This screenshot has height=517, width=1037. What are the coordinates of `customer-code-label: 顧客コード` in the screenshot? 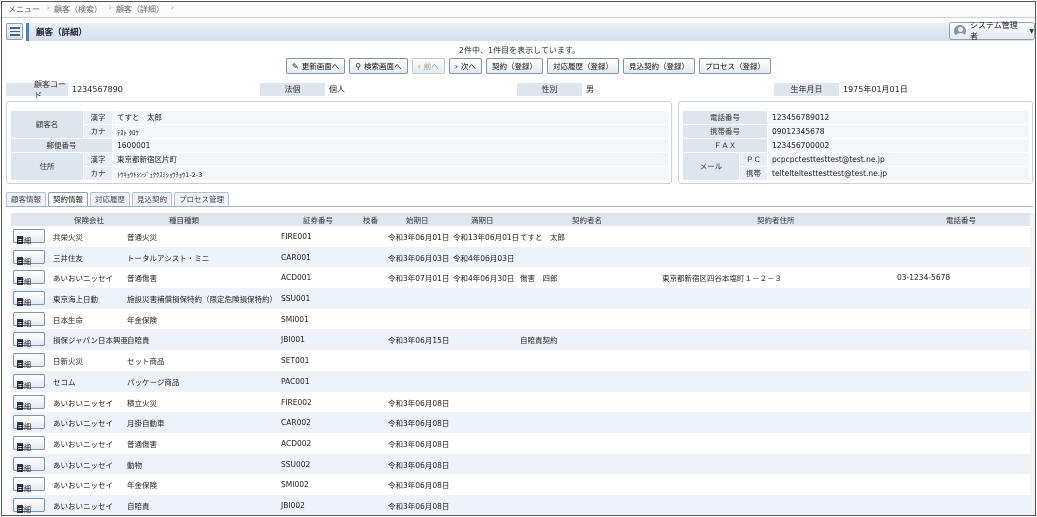 It's located at (37, 90).